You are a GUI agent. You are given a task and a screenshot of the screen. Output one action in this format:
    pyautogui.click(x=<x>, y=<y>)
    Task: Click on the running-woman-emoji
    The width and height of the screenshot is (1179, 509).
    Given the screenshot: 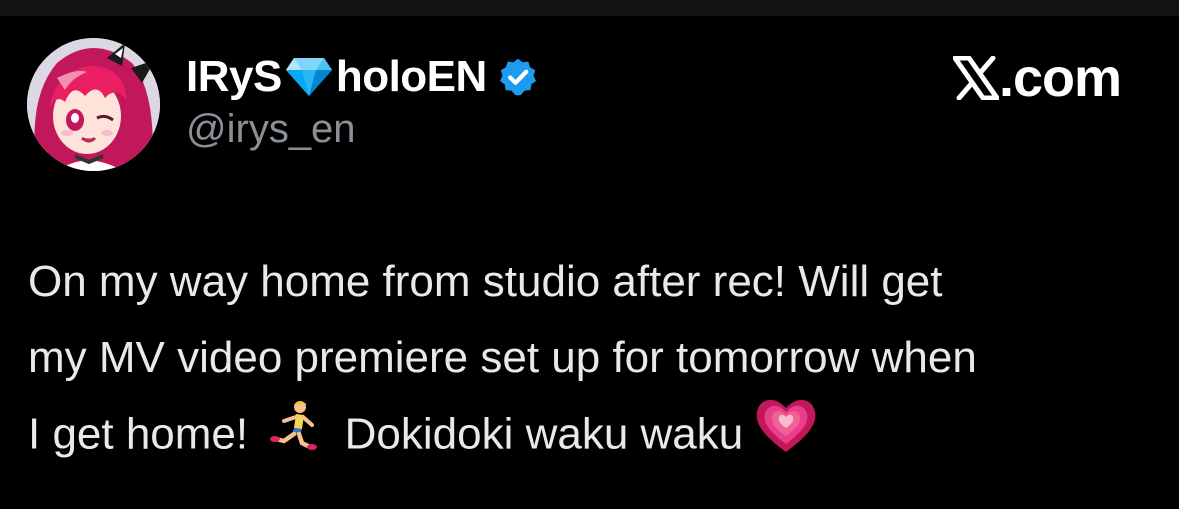 What is the action you would take?
    pyautogui.click(x=294, y=437)
    